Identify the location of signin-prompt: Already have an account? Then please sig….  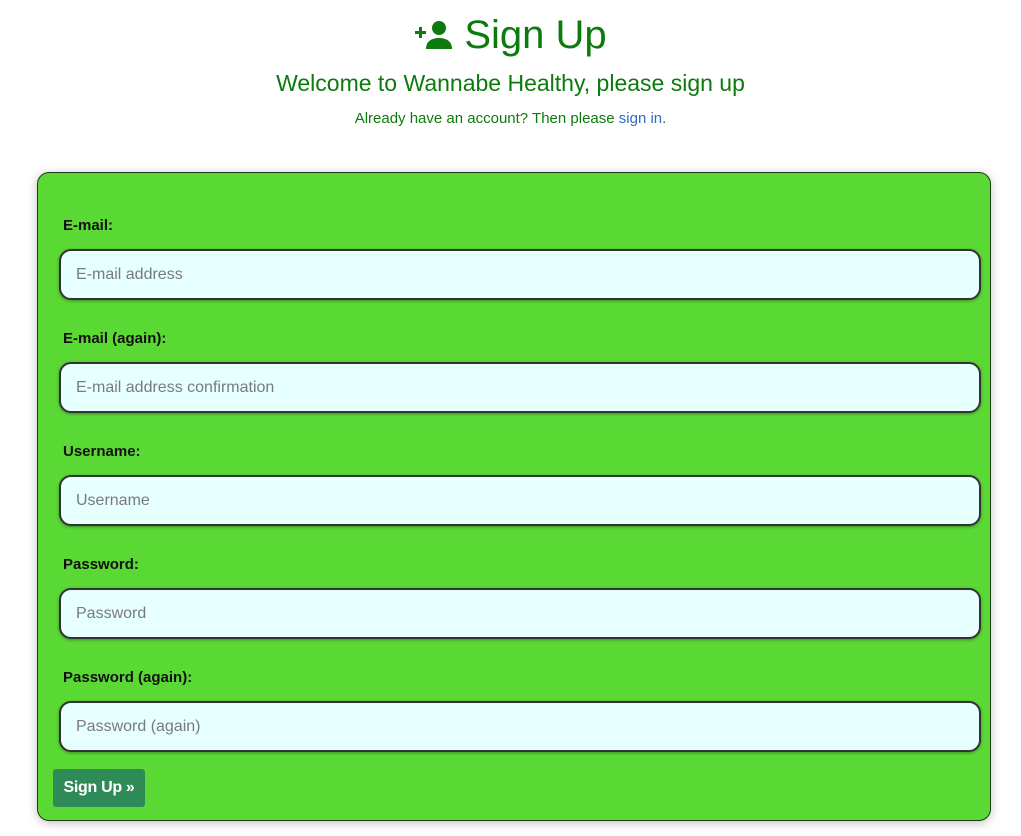
(510, 119).